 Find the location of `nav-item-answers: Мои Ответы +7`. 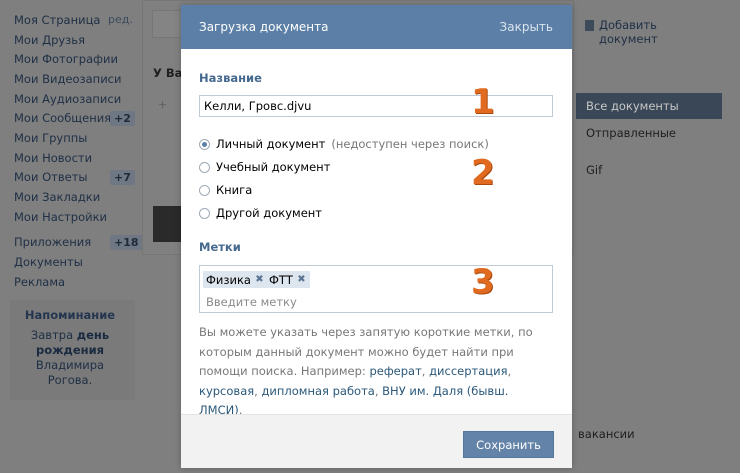

nav-item-answers: Мои Ответы +7 is located at coordinates (70, 178).